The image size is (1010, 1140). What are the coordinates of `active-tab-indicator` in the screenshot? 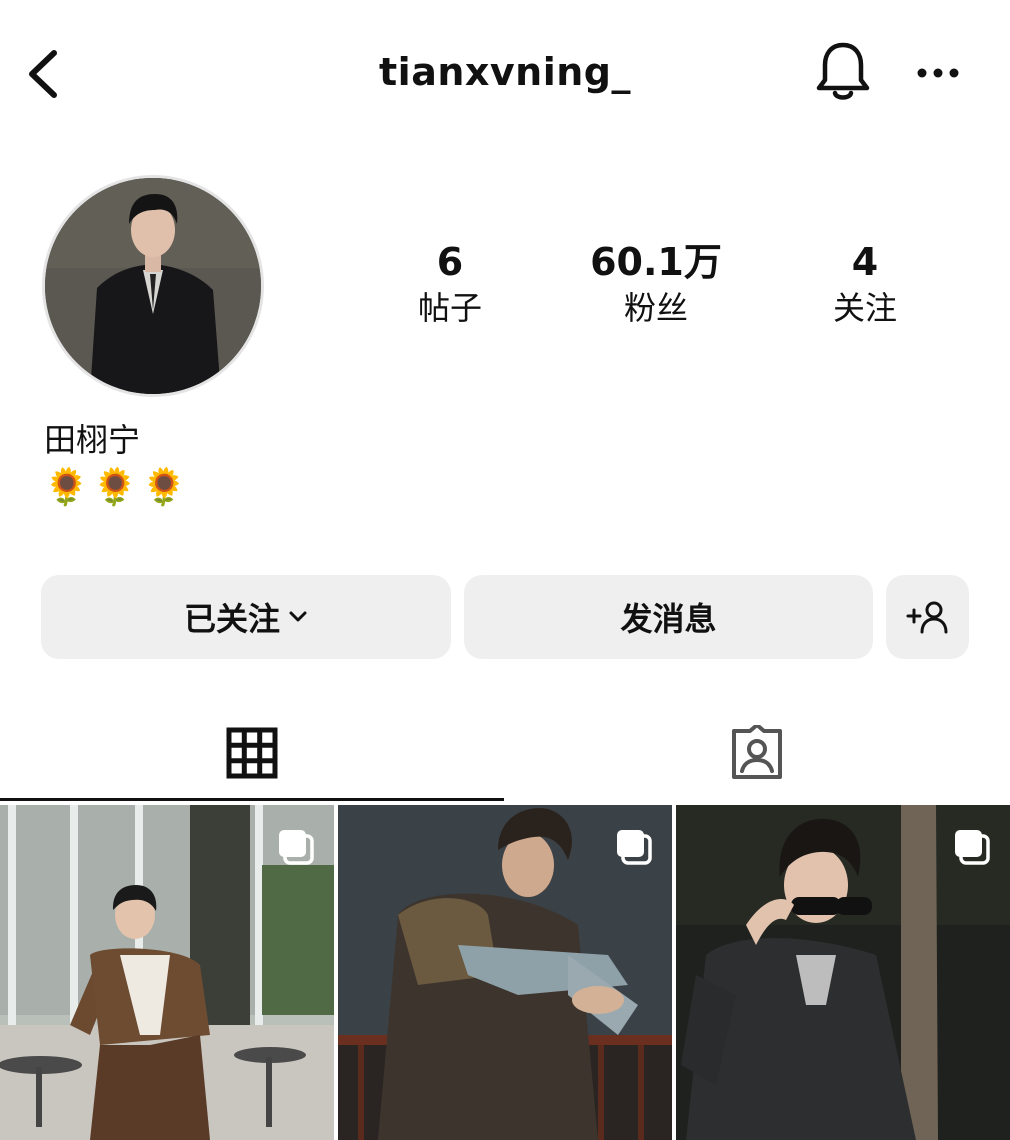 It's located at (252, 799).